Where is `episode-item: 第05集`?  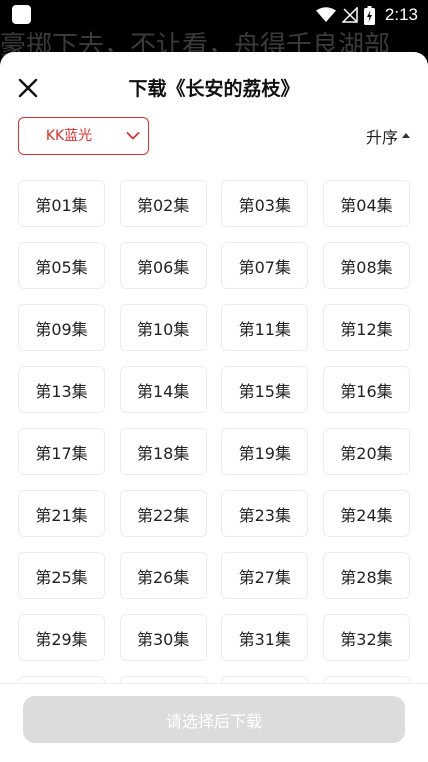 episode-item: 第05集 is located at coordinates (61, 265).